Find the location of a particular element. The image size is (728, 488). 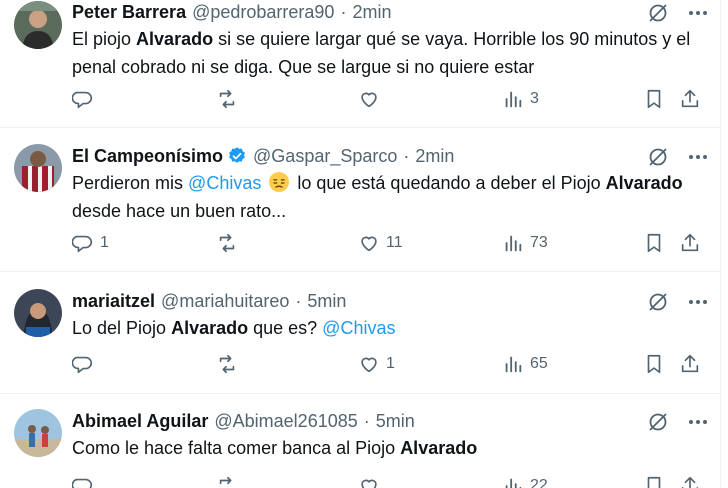

views-count: 73 is located at coordinates (539, 242).